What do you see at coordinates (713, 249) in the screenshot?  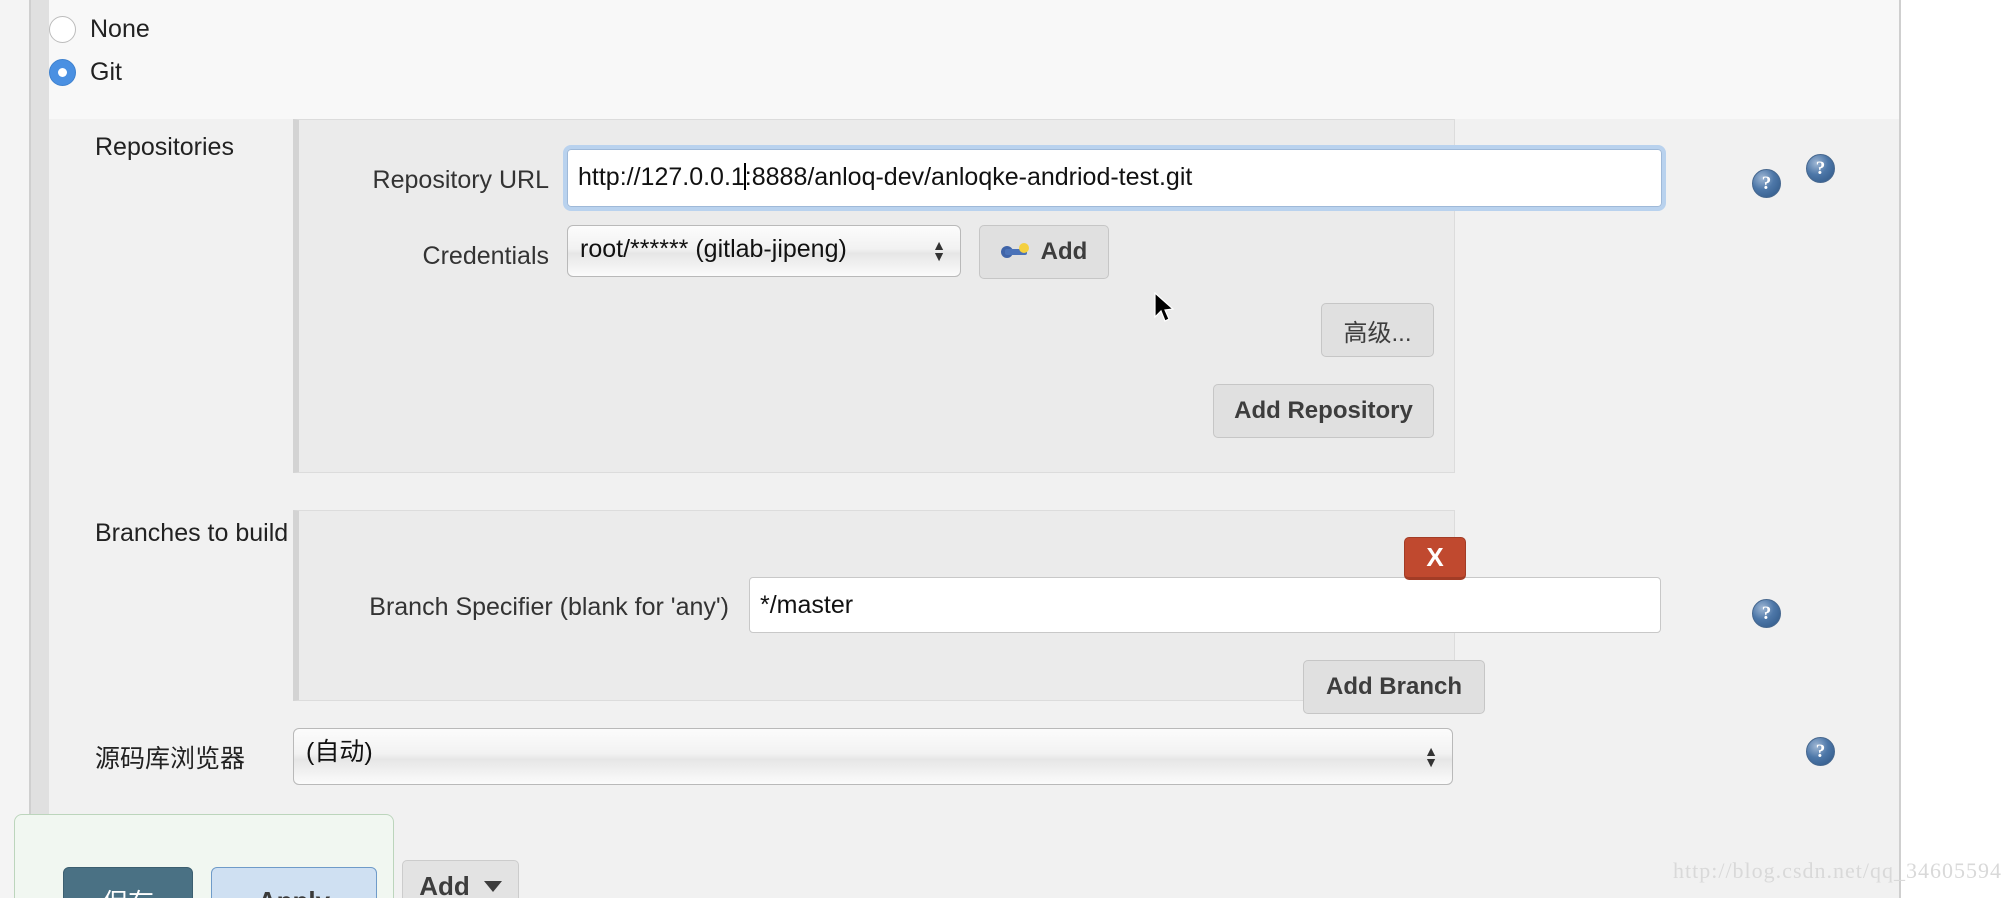 I see `credentials-selected-value: root/****** (gitlab-jipeng)` at bounding box center [713, 249].